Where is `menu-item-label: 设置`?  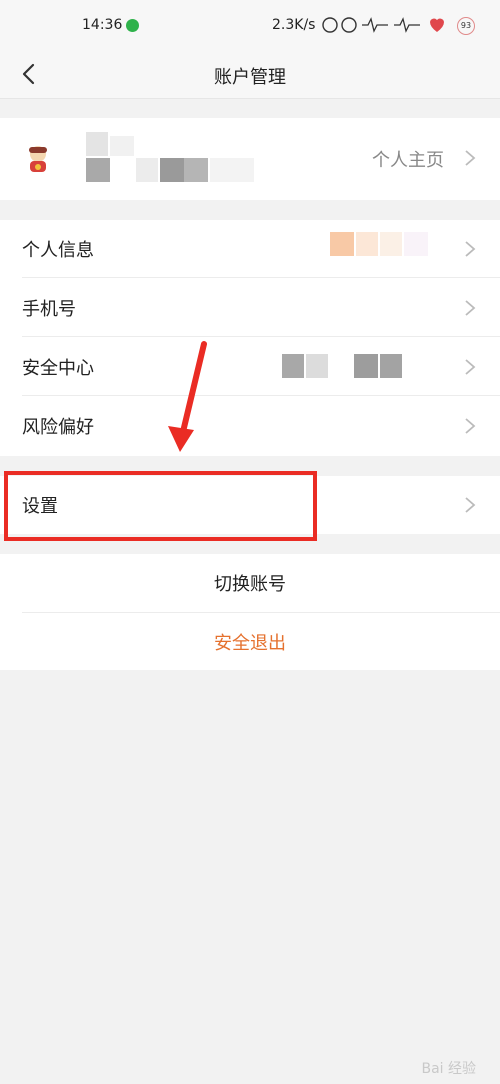 menu-item-label: 设置 is located at coordinates (40, 506).